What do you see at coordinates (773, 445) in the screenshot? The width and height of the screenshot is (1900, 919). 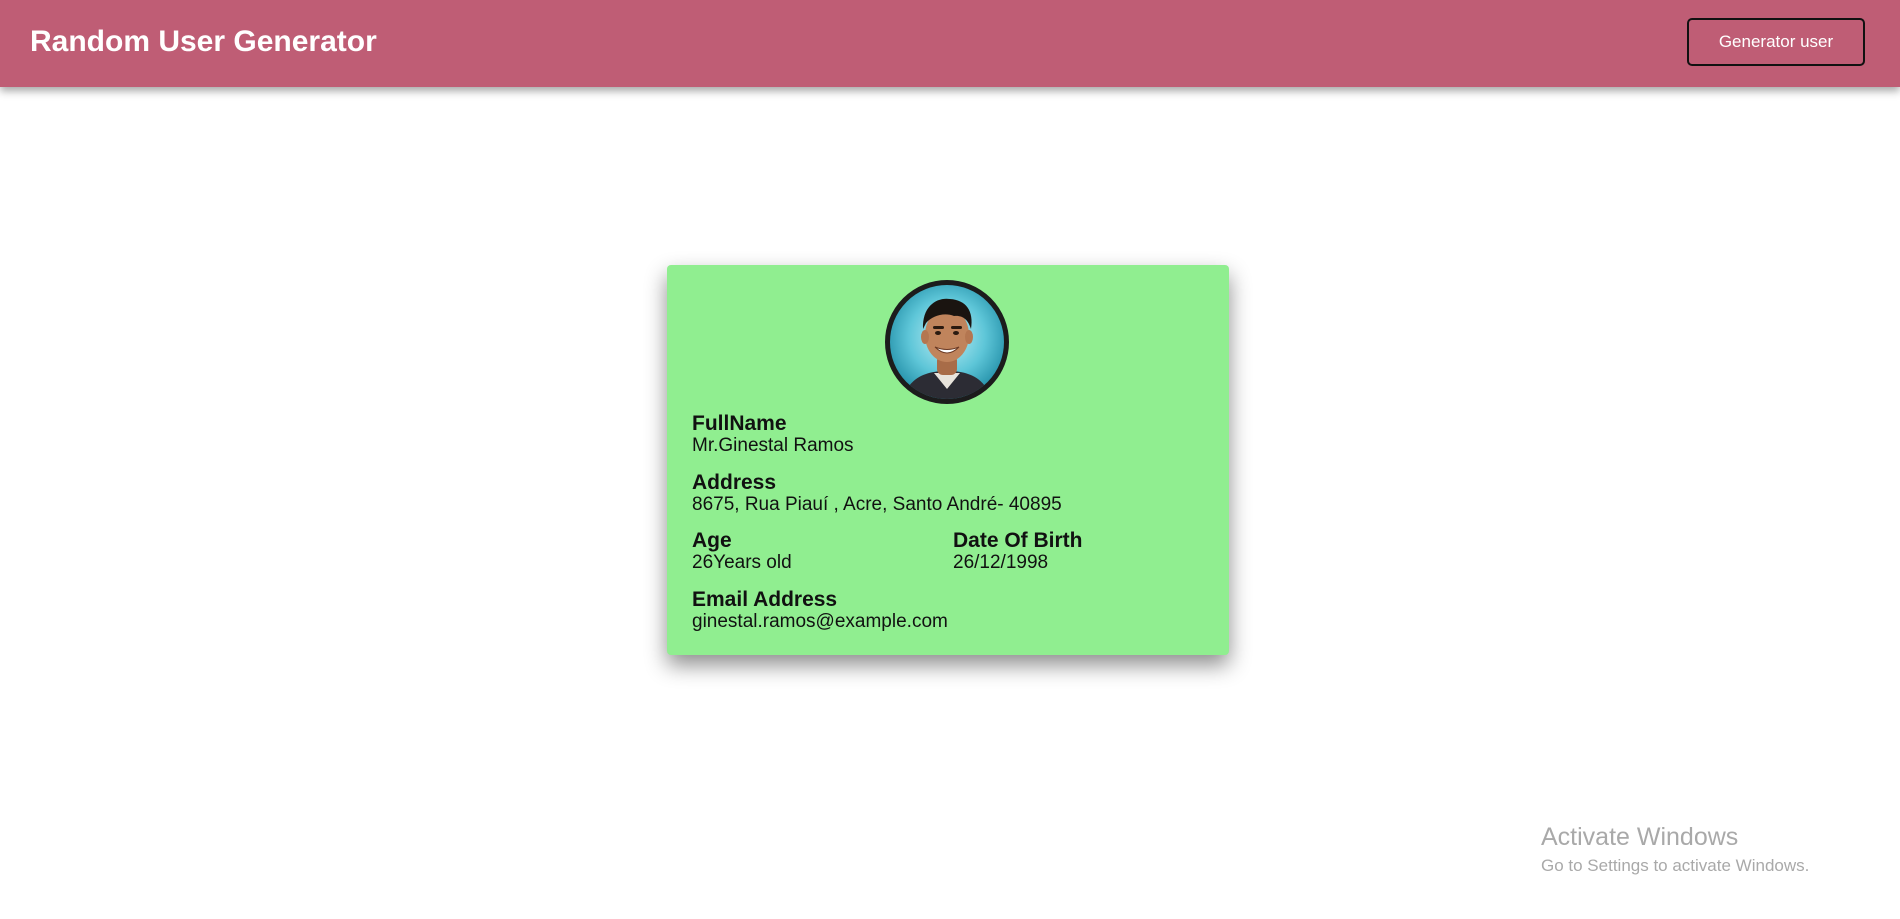 I see `fullname-value: Mr.Ginestal Ramos` at bounding box center [773, 445].